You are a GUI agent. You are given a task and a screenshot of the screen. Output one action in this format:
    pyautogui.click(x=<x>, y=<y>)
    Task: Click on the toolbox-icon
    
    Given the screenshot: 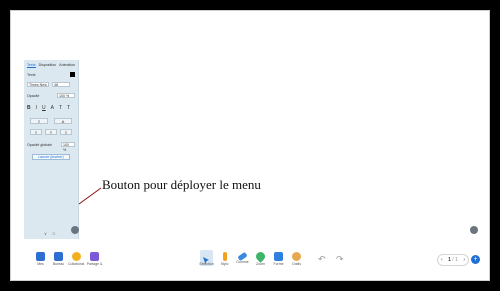 What is the action you would take?
    pyautogui.click(x=296, y=256)
    